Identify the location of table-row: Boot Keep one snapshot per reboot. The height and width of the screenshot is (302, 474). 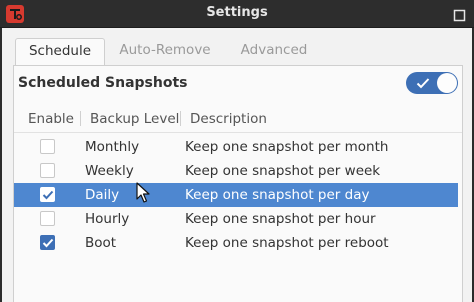
(236, 243).